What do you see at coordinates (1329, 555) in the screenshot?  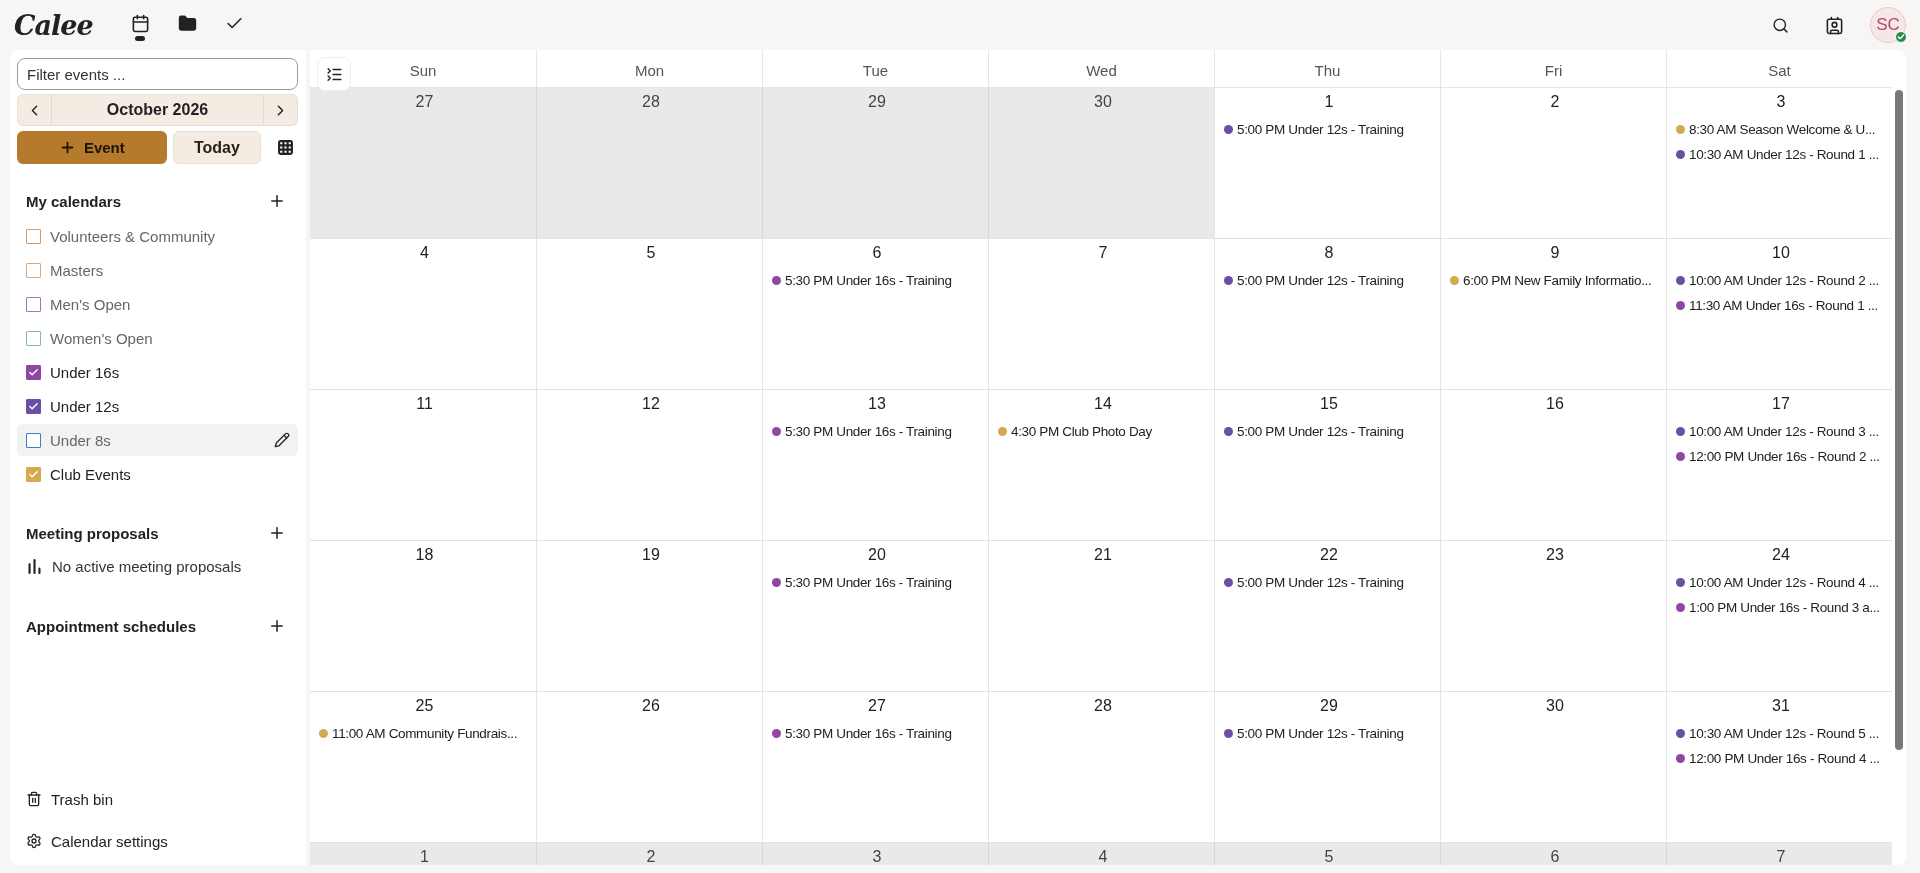 I see `date-number: 22` at bounding box center [1329, 555].